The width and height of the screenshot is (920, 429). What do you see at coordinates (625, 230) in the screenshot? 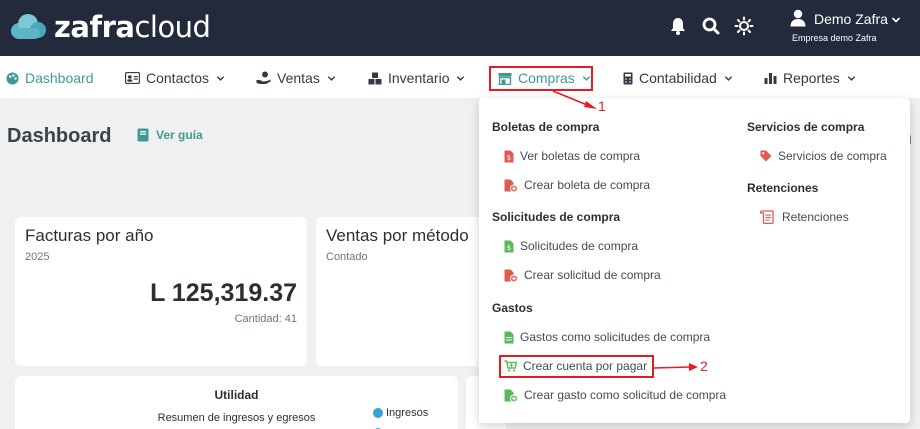
I see `annotation-arrows` at bounding box center [625, 230].